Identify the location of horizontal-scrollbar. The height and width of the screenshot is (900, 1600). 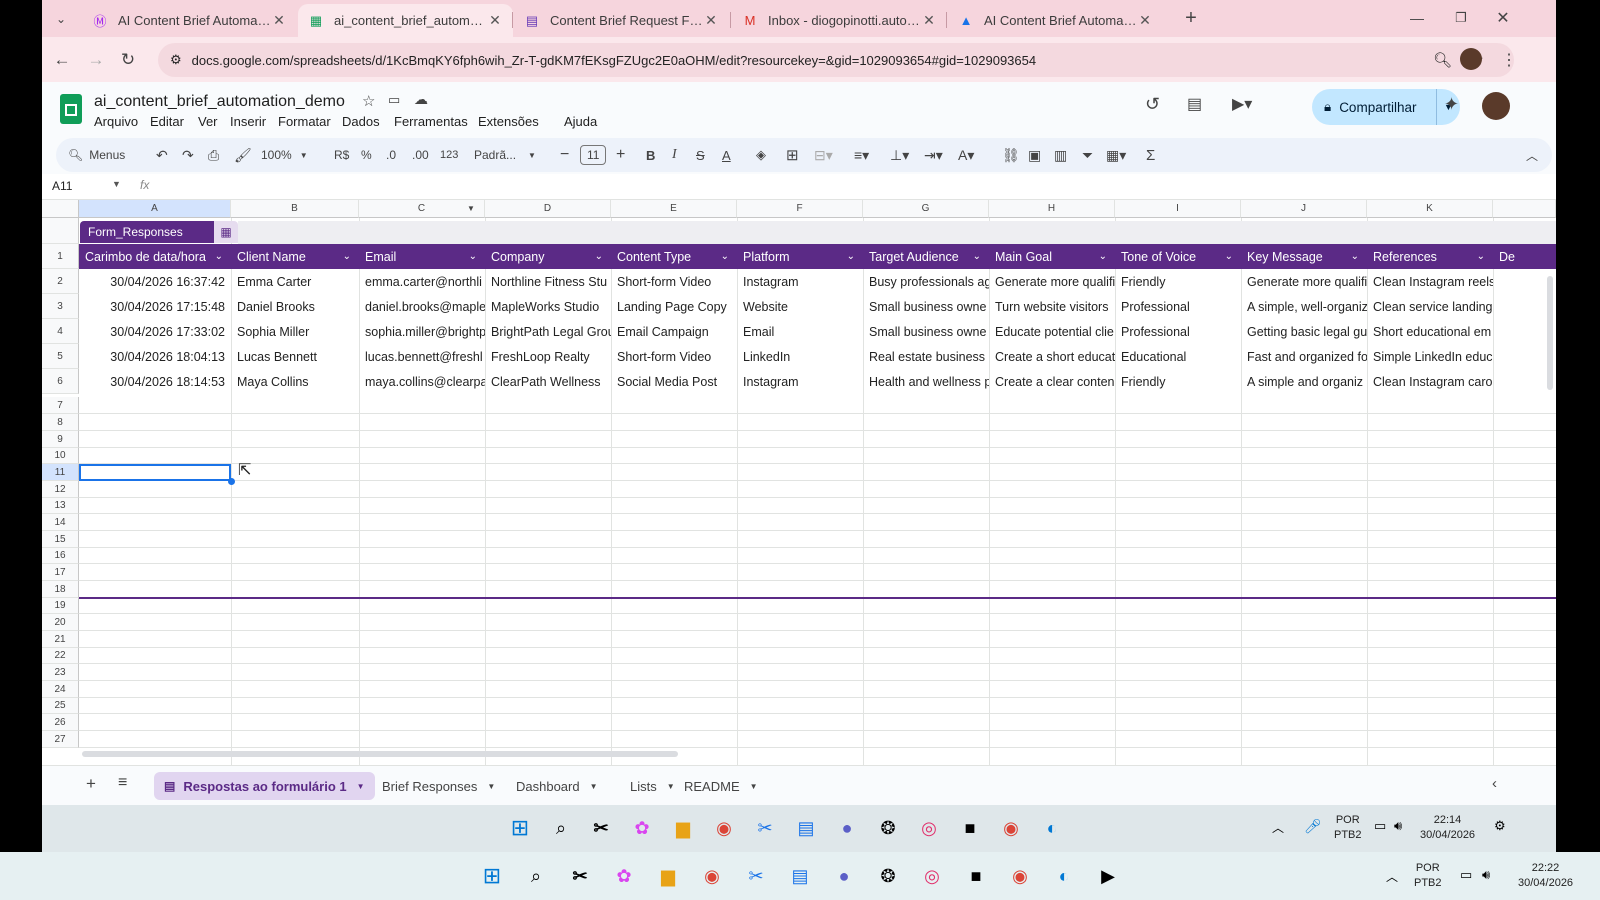
(380, 754).